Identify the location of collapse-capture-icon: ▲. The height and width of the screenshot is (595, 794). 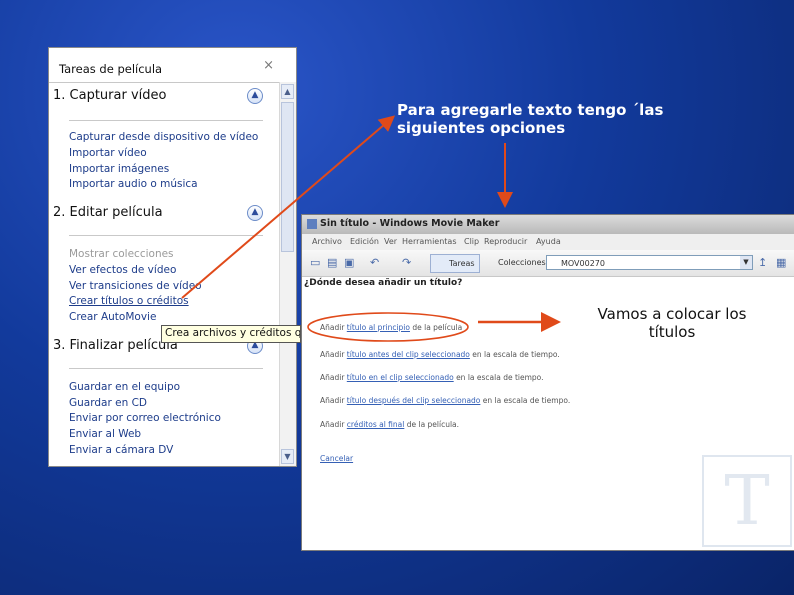
(255, 96).